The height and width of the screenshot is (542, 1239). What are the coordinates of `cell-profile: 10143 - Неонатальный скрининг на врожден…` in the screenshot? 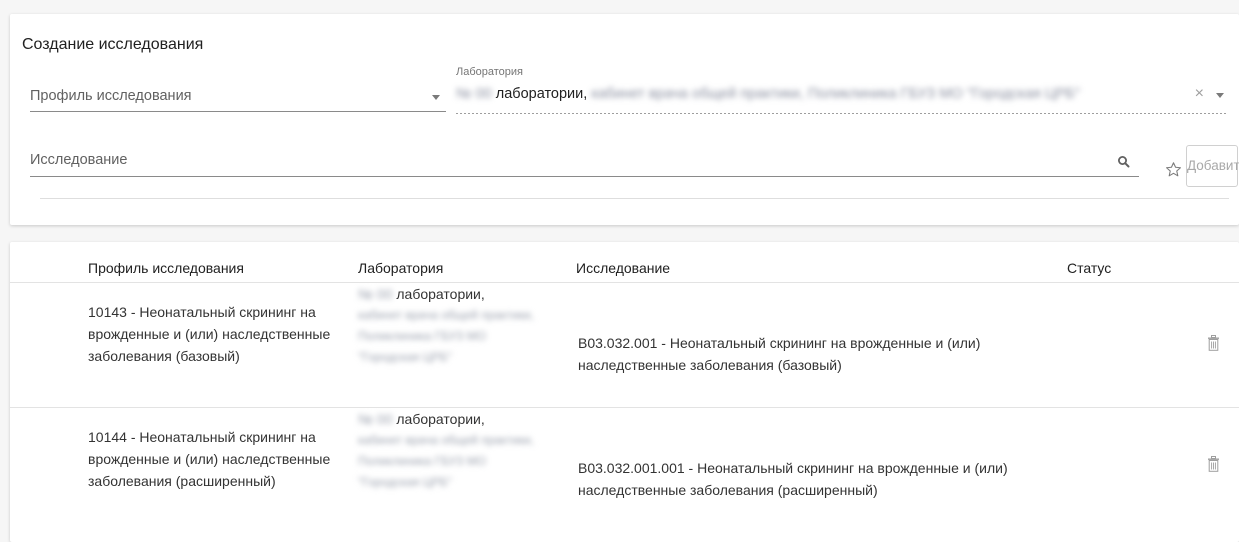 It's located at (209, 334).